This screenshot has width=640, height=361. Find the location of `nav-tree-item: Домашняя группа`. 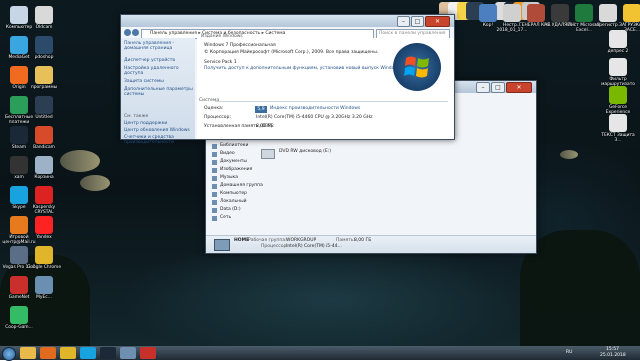

nav-tree-item: Домашняя группа is located at coordinates (237, 187).